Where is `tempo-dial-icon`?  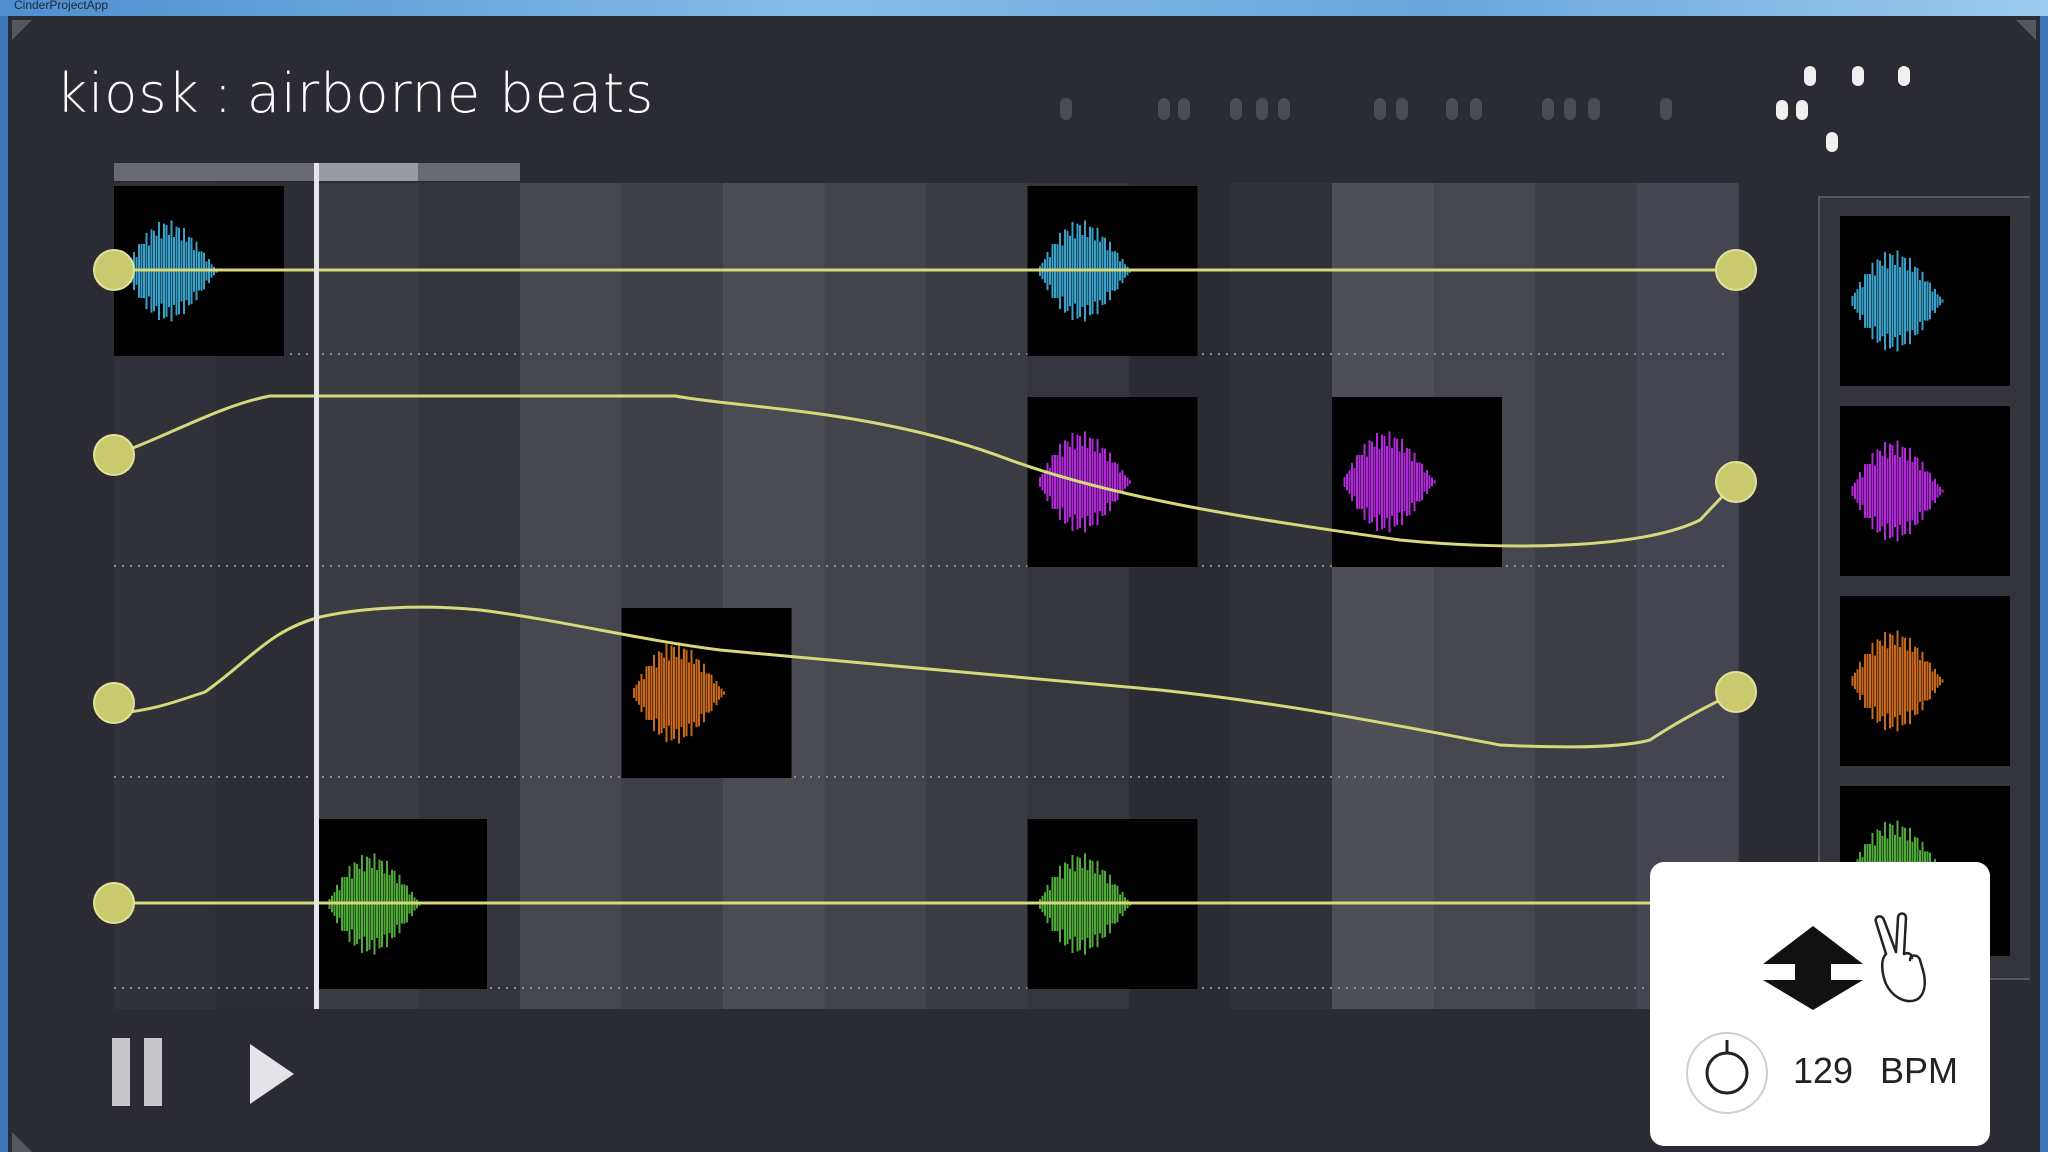
tempo-dial-icon is located at coordinates (1727, 1073).